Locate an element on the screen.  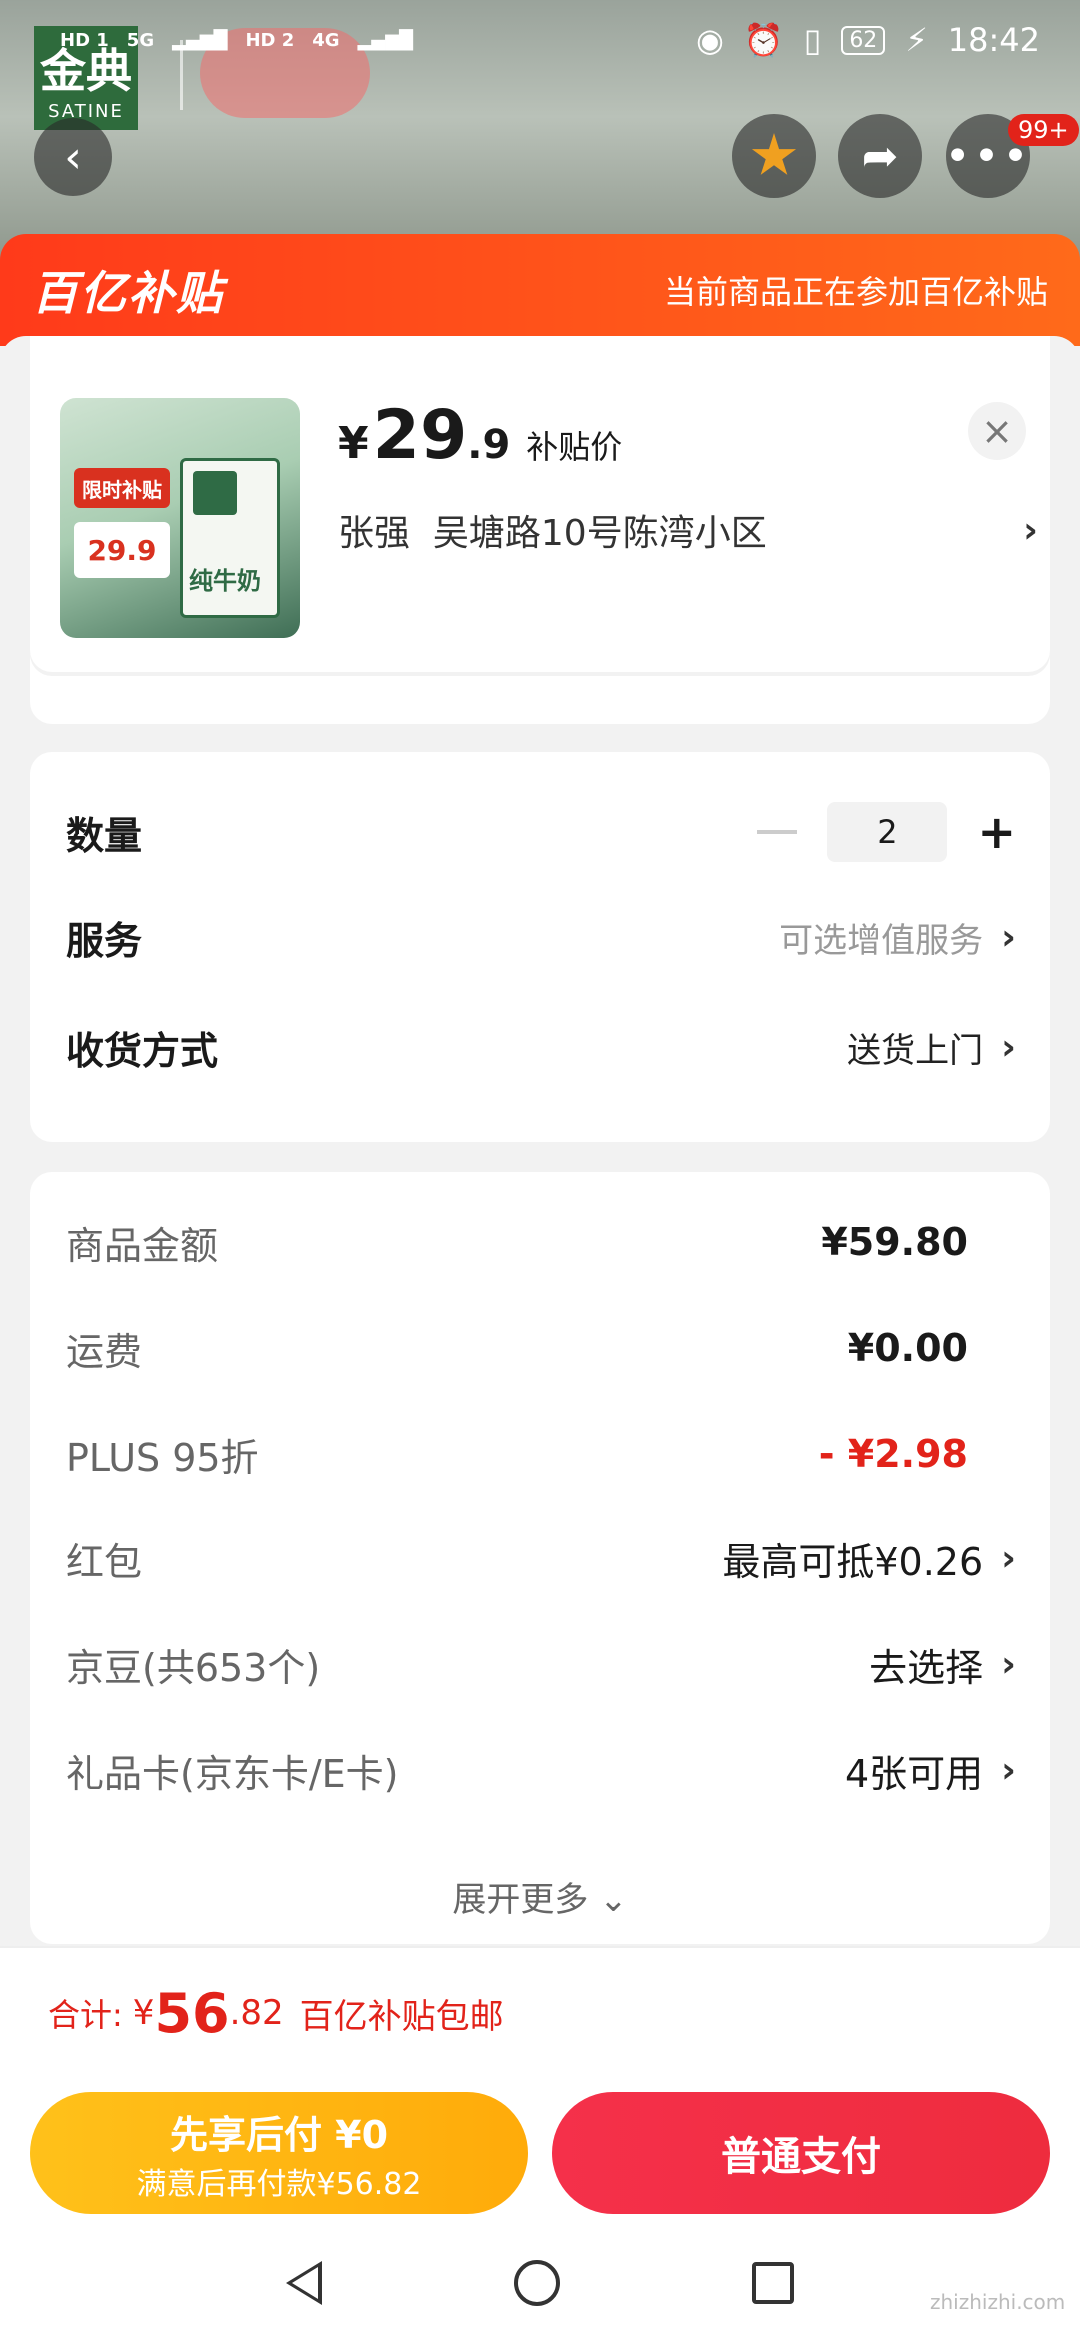
detail-row-jingdou: 京豆(共653个) 去选择 › is located at coordinates (541, 1664).